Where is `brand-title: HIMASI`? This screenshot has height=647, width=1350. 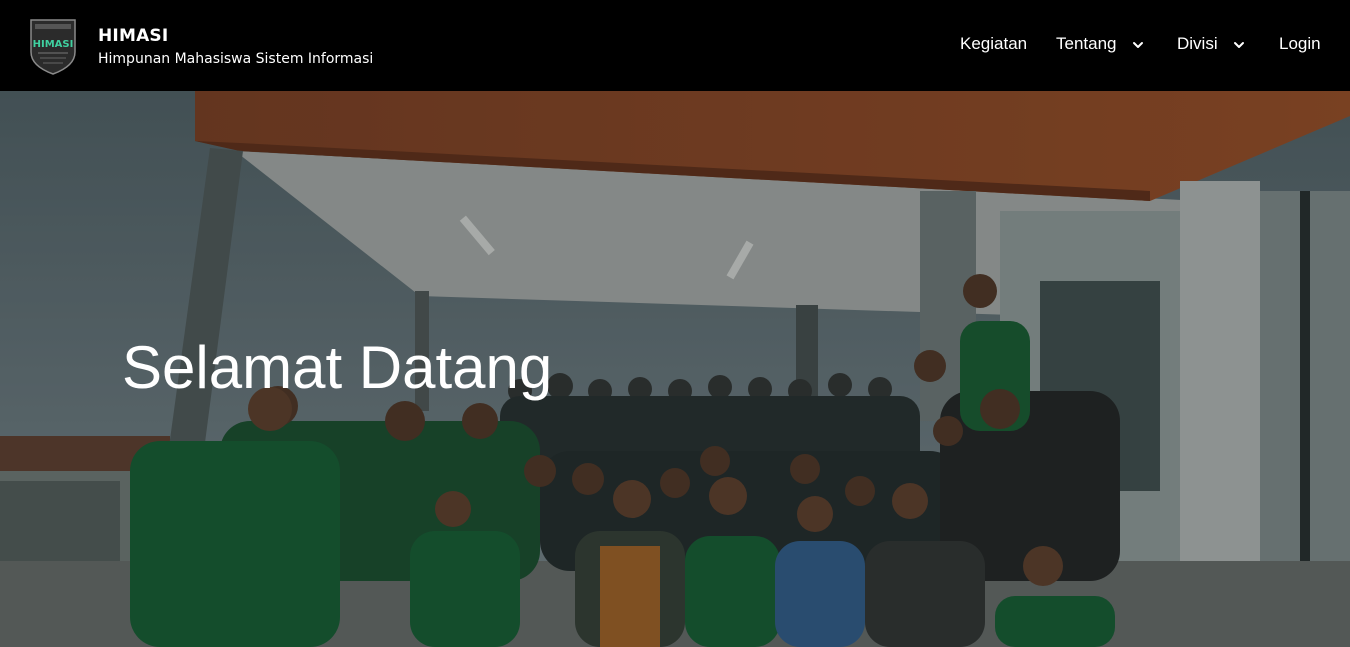 brand-title: HIMASI is located at coordinates (133, 36).